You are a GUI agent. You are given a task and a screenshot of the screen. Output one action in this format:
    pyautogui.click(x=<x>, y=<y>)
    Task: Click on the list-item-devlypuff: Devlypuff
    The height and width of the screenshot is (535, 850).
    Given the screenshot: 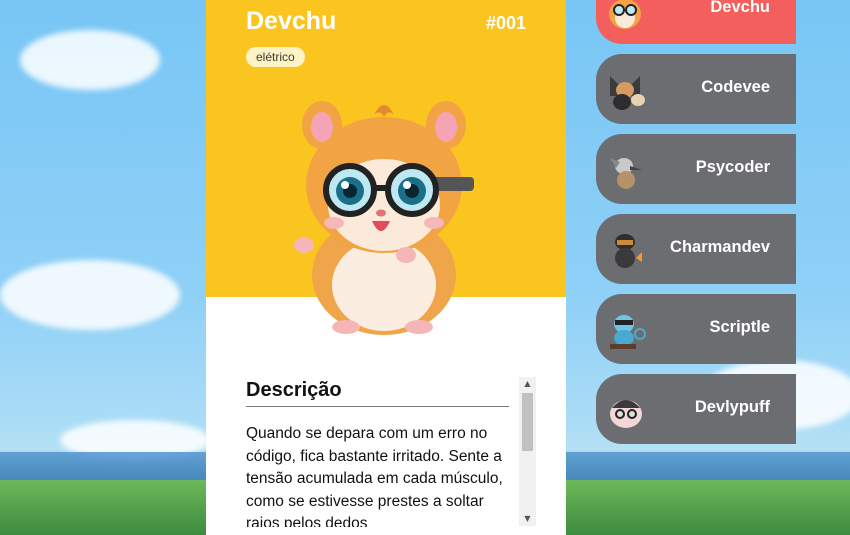 What is the action you would take?
    pyautogui.click(x=696, y=409)
    